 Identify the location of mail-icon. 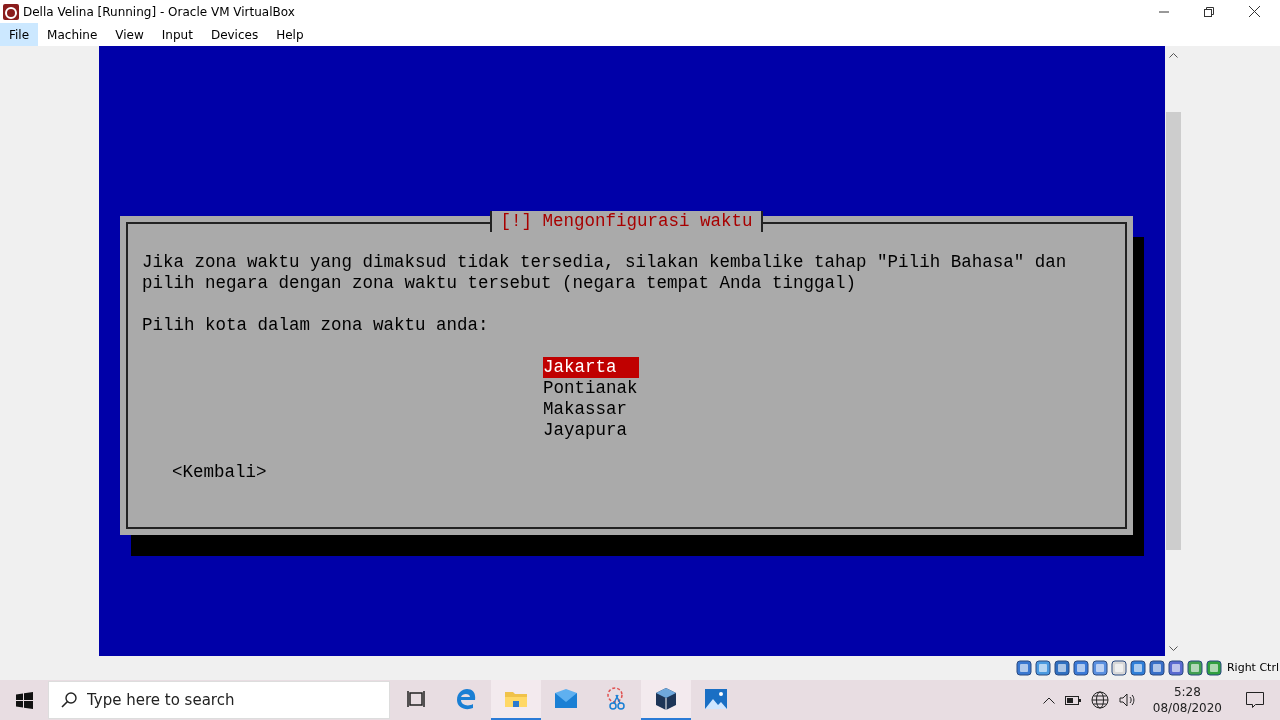
(566, 699).